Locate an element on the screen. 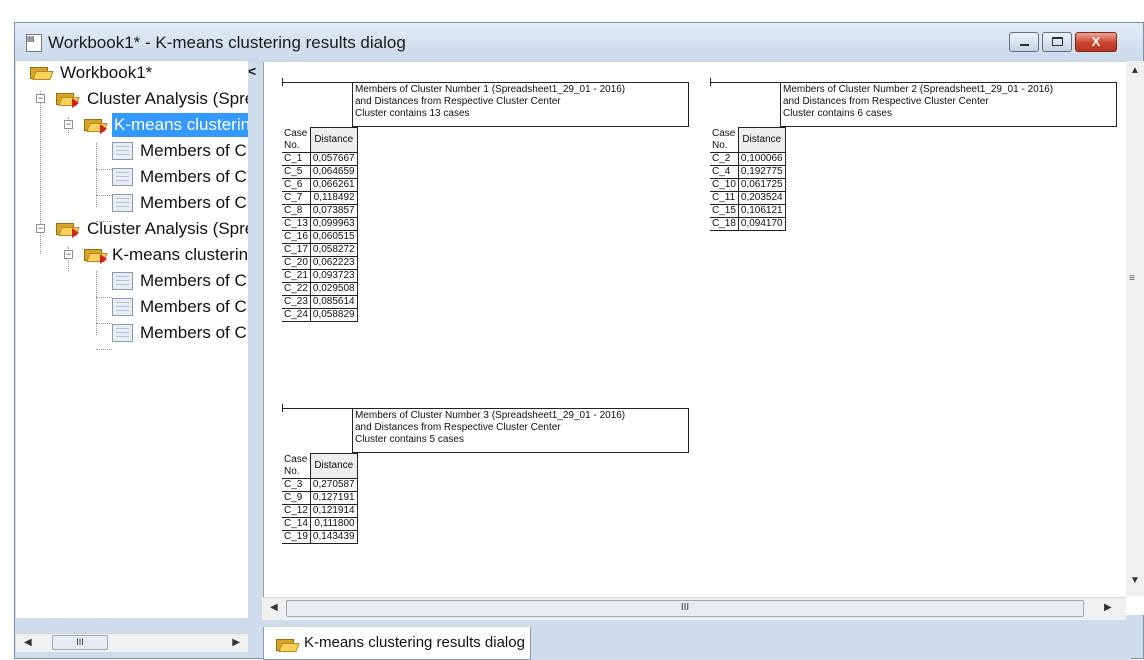 This screenshot has width=1144, height=660. case-no-cell: C_4 is located at coordinates (724, 172).